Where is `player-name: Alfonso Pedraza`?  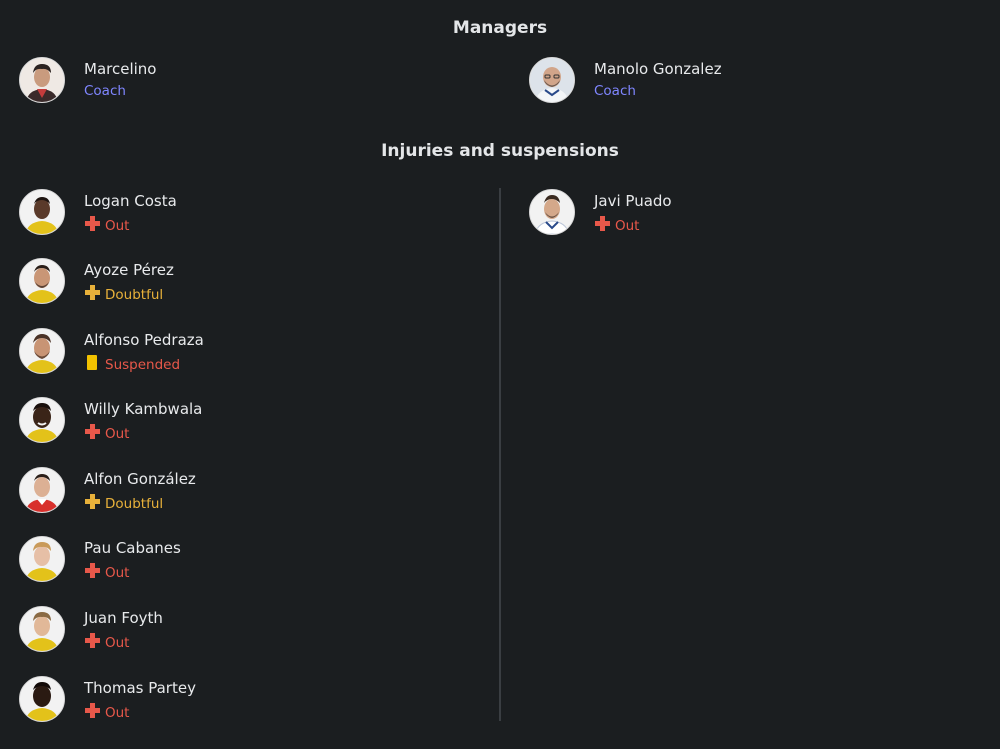 player-name: Alfonso Pedraza is located at coordinates (144, 340).